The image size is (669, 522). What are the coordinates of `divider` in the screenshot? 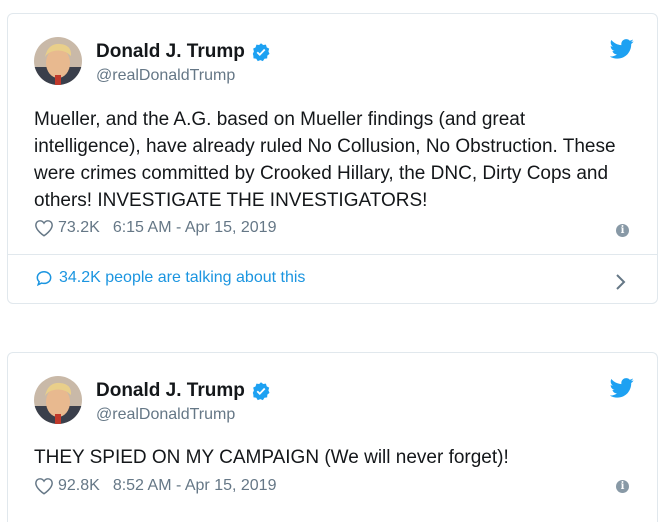 It's located at (332, 254).